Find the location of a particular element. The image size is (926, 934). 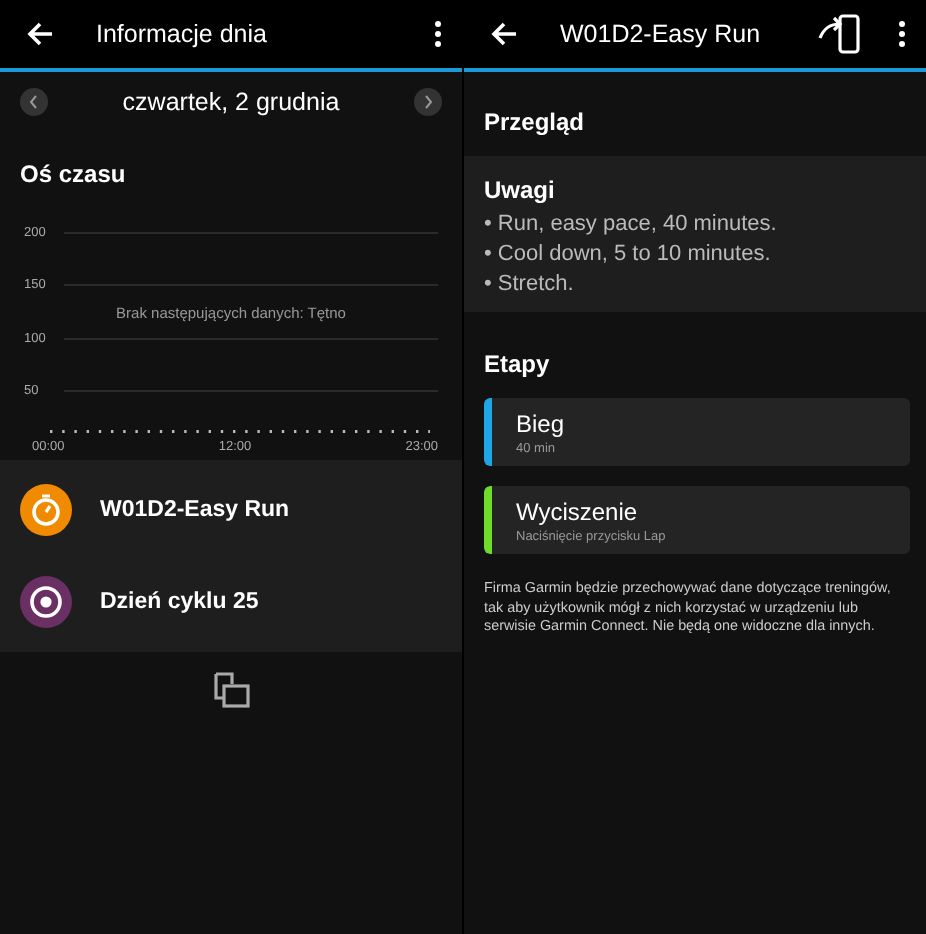

note-line: • Cool down, 5 to 10 minutes. is located at coordinates (628, 254).